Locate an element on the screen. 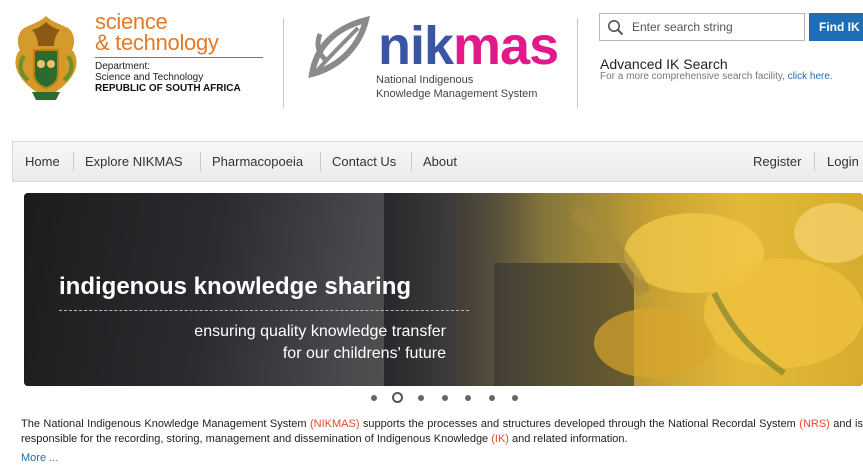 This screenshot has height=471, width=863. nikmas-wordmark: nikmas is located at coordinates (468, 46).